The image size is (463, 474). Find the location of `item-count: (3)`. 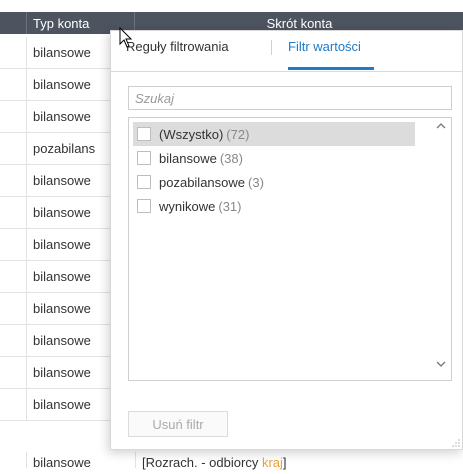

item-count: (3) is located at coordinates (256, 182).